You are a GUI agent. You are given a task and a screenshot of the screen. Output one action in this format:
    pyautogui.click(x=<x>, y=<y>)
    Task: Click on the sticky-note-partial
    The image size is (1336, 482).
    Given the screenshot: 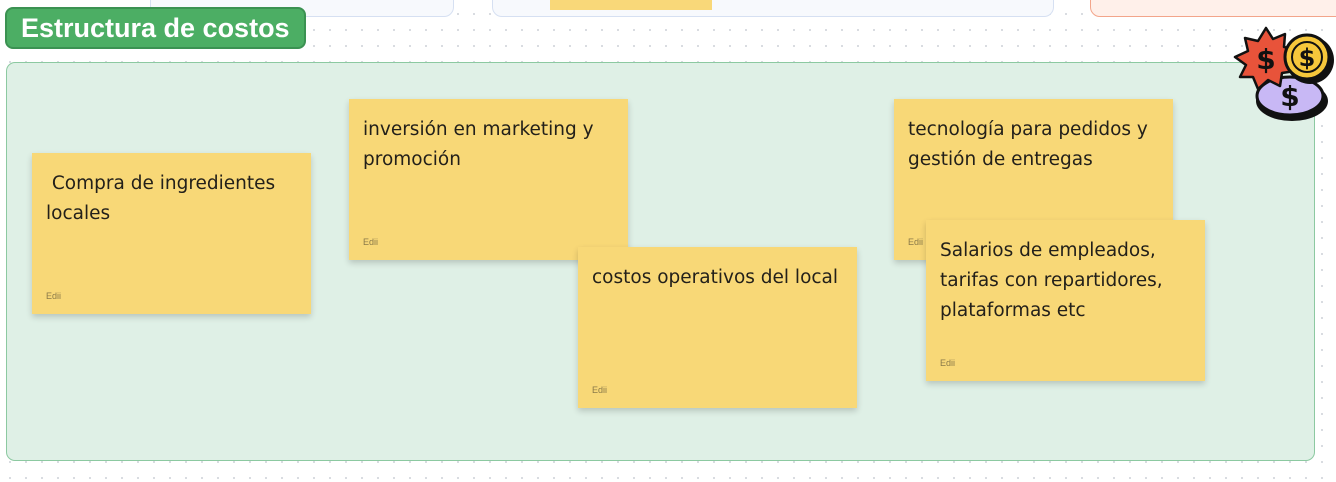 What is the action you would take?
    pyautogui.click(x=631, y=5)
    